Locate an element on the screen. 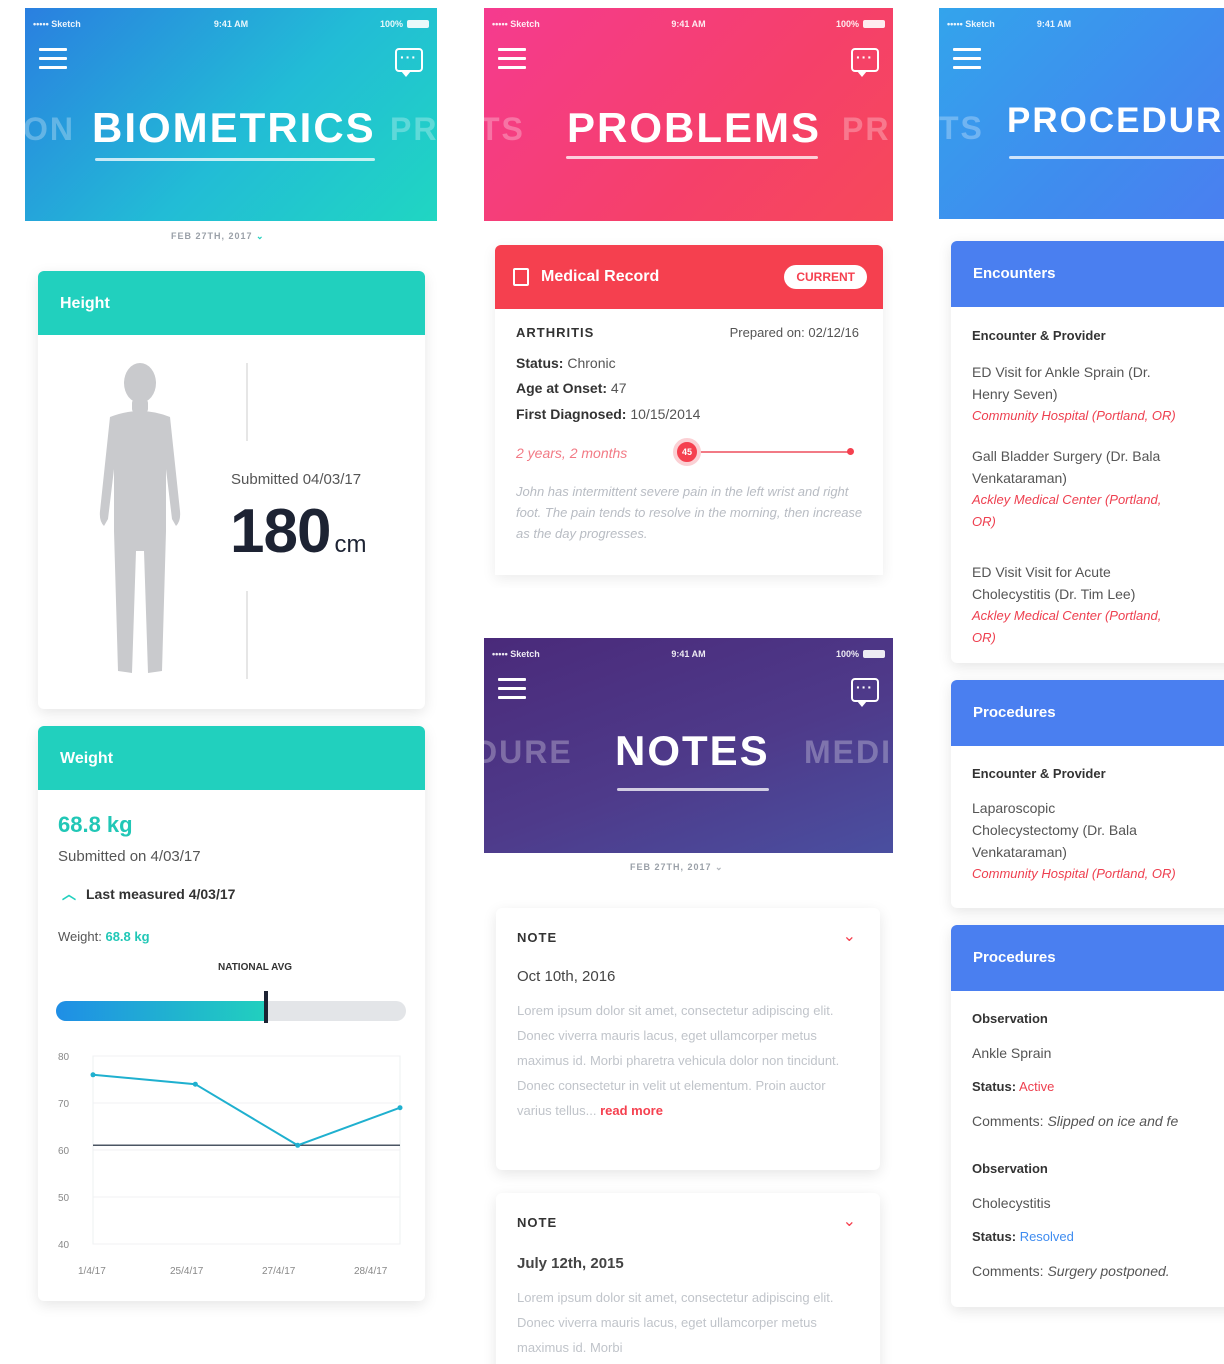 The height and width of the screenshot is (1364, 1224). problems-header: ••••• Sketch 9:41 AM 100% TS PROBLEMS PR is located at coordinates (688, 114).